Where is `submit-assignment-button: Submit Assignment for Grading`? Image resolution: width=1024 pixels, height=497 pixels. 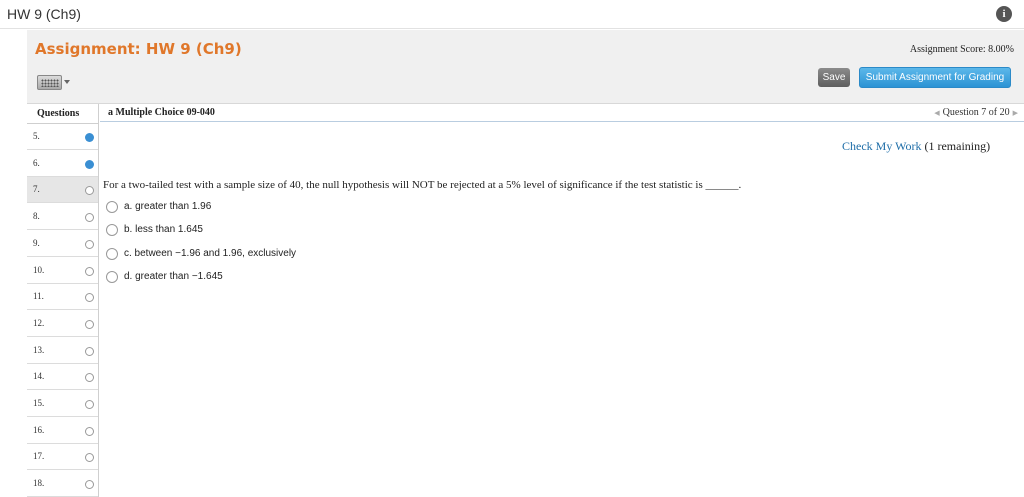 submit-assignment-button: Submit Assignment for Grading is located at coordinates (935, 77).